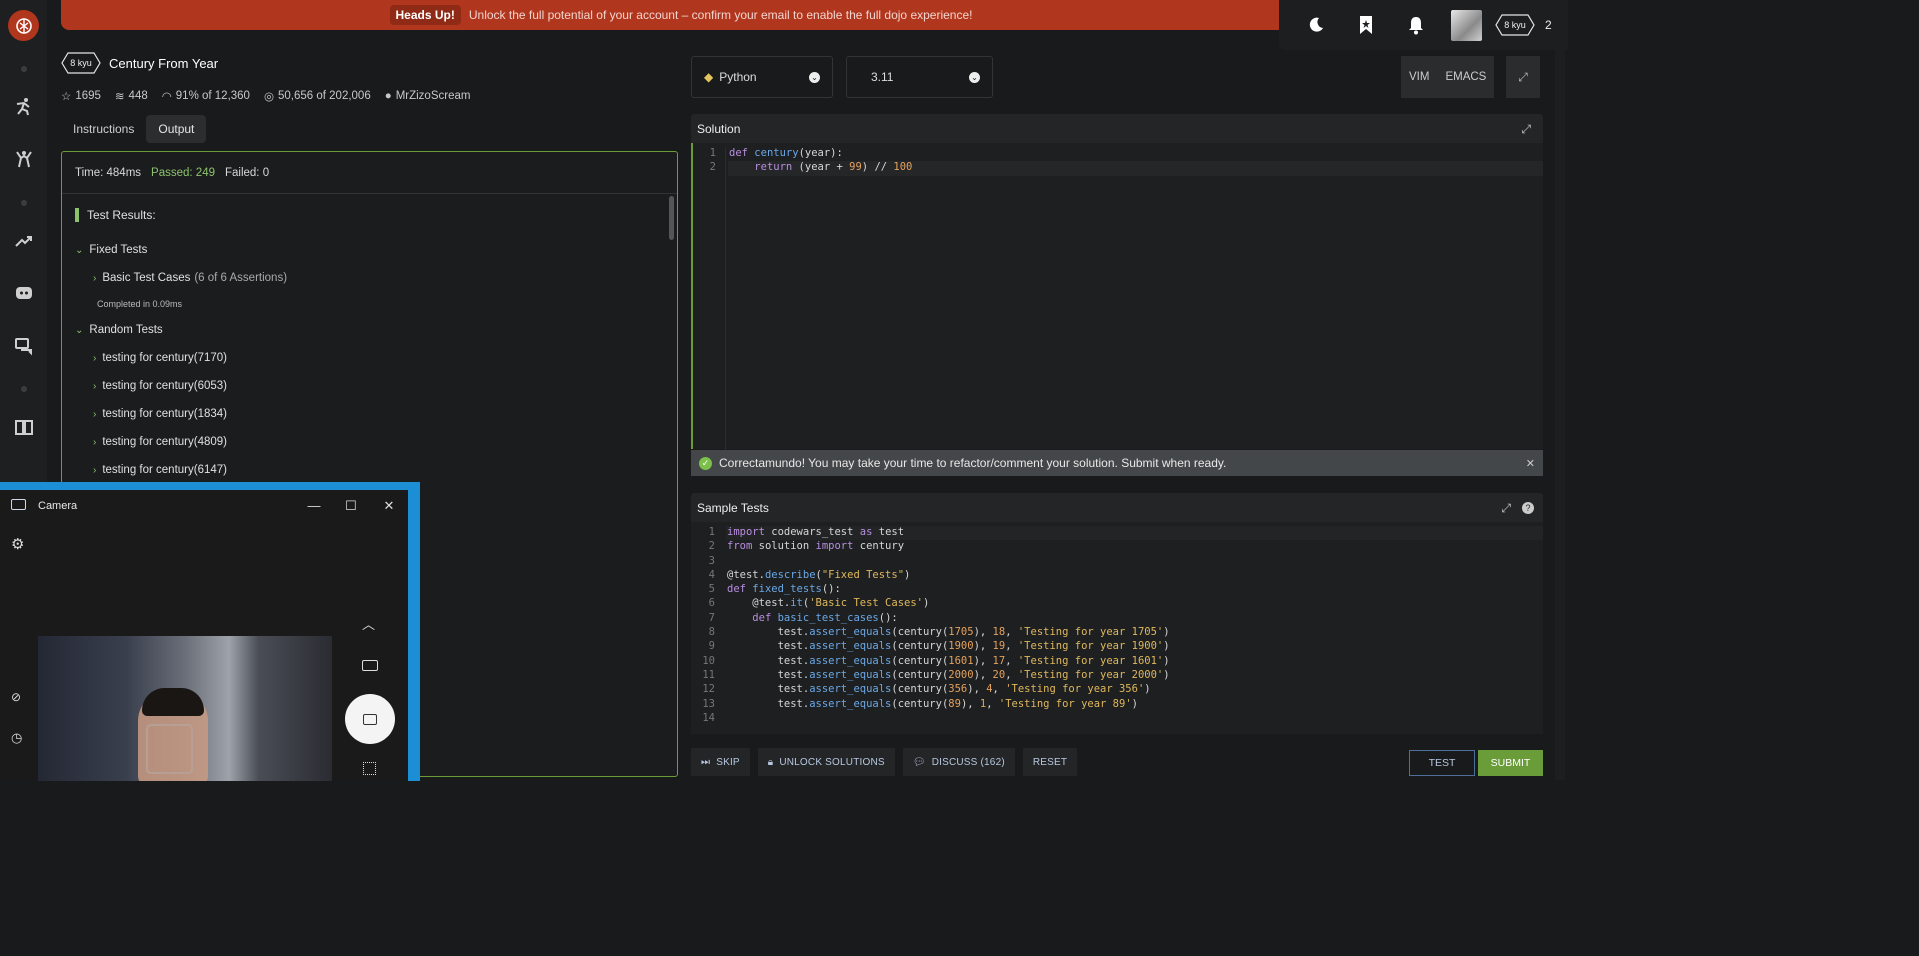  I want to click on unlock-solutions-button: 🔒︎ UNLOCK SOLUTIONS, so click(826, 762).